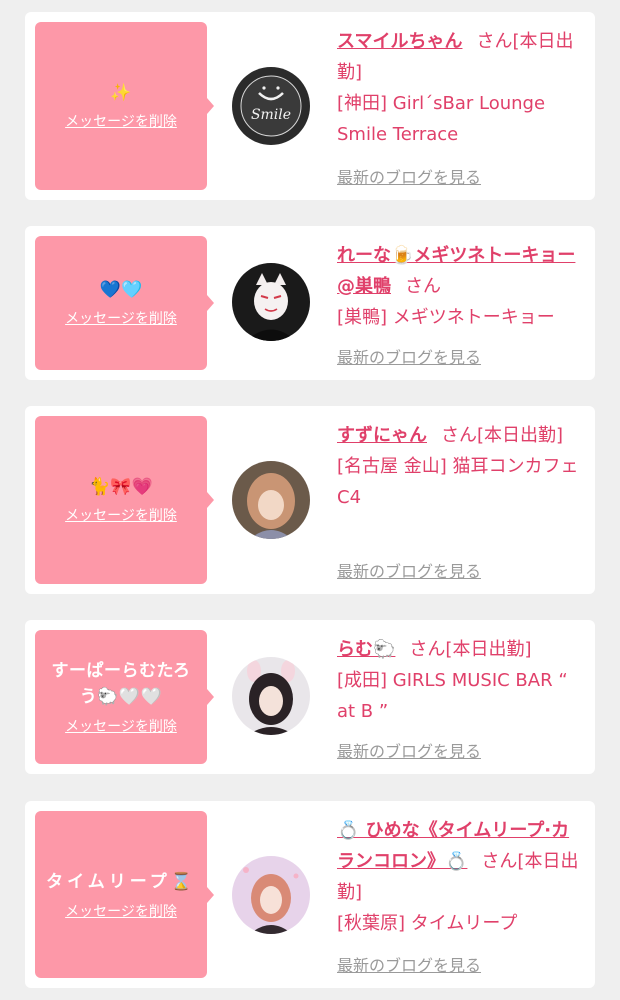 The height and width of the screenshot is (1000, 620). Describe the element at coordinates (121, 487) in the screenshot. I see `message-text: 🐈🎀💗` at that location.